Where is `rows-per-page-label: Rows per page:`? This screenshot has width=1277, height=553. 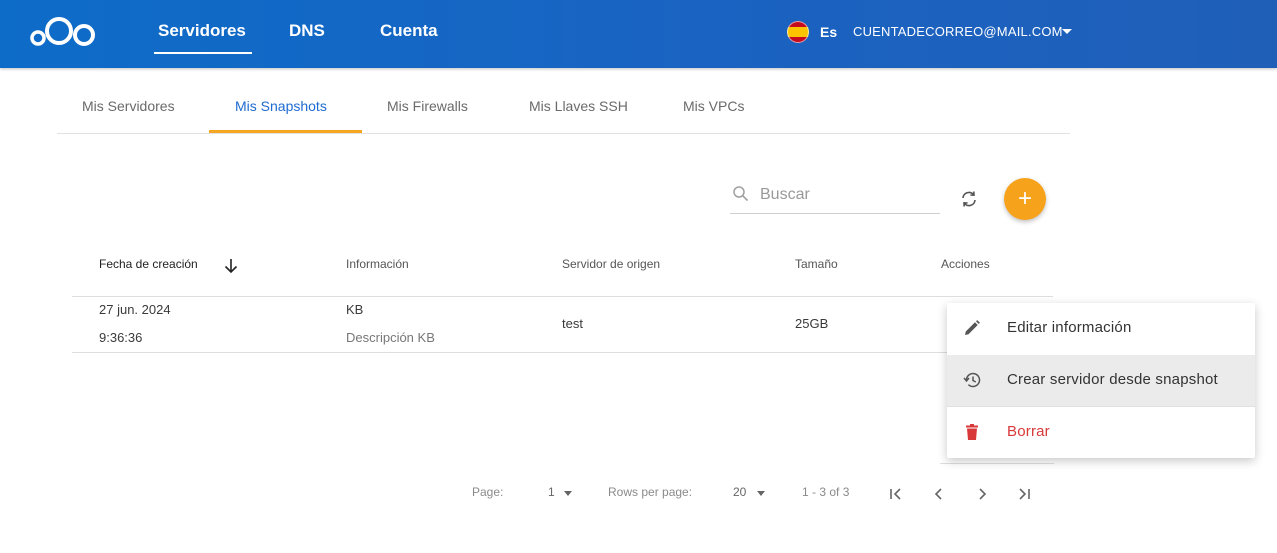
rows-per-page-label: Rows per page: is located at coordinates (650, 492).